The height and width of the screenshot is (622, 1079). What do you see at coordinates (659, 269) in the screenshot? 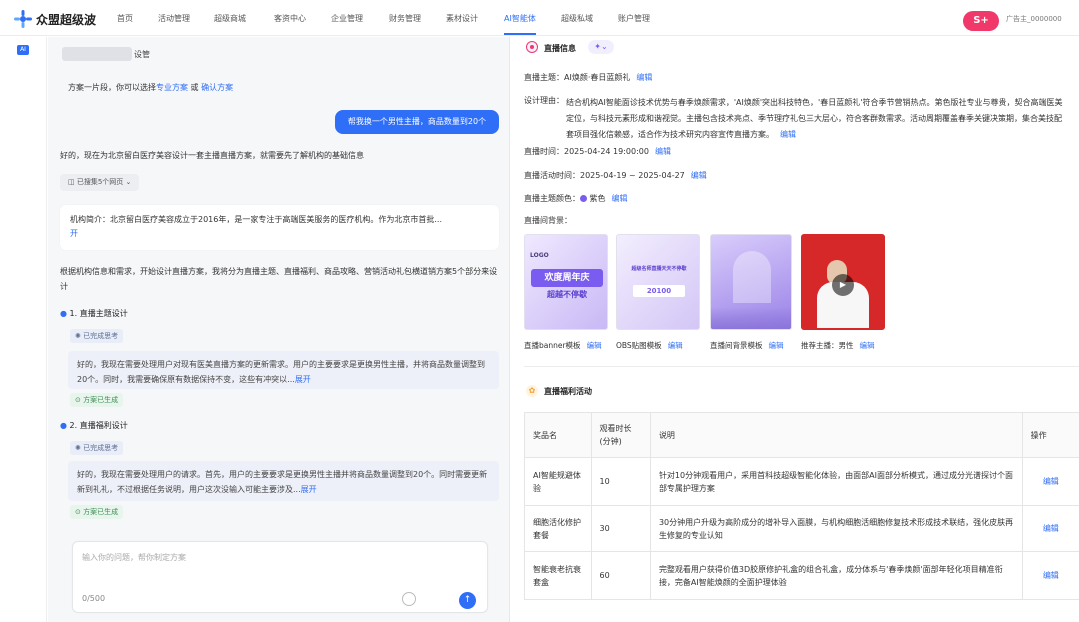
I see `obs-headline: 超级名师直播天天不停歇` at bounding box center [659, 269].